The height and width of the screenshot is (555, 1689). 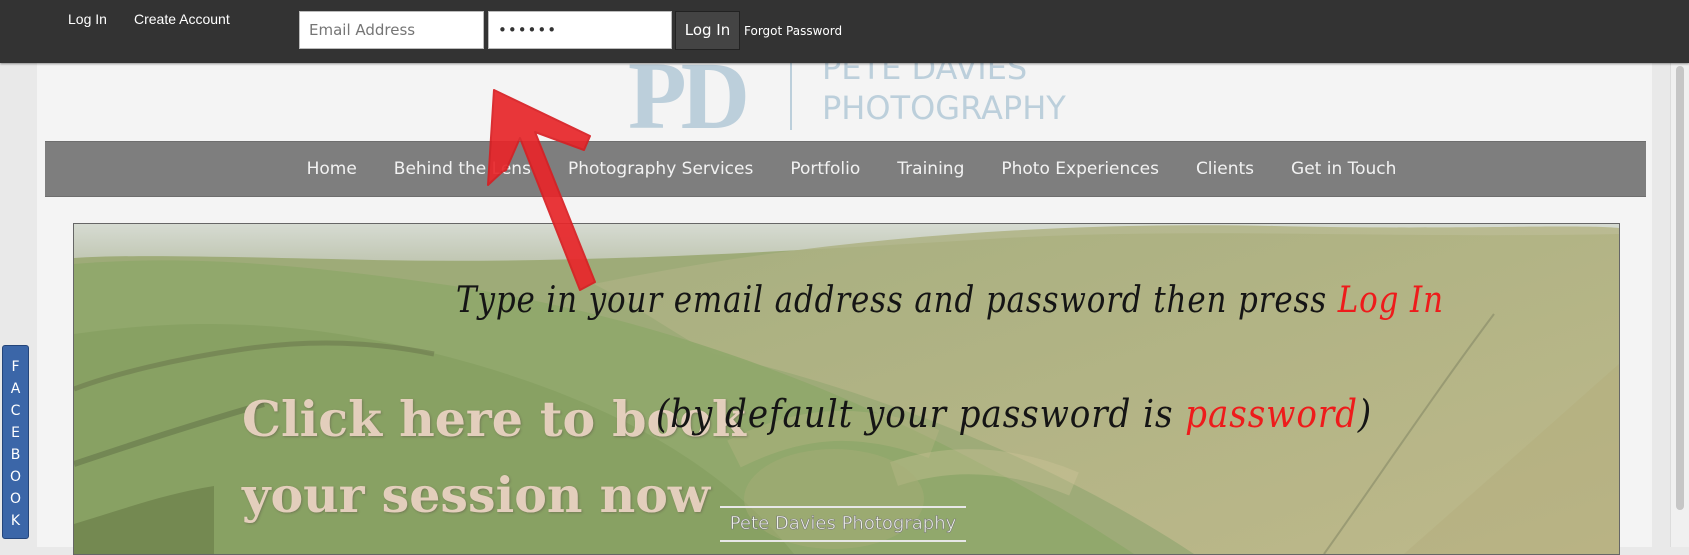 I want to click on scrollbar-thumb, so click(x=1680, y=288).